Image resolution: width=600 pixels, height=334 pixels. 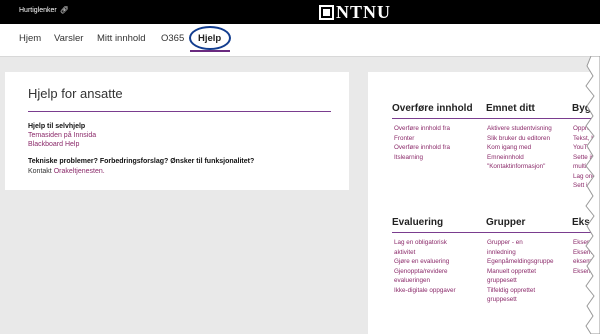 I want to click on ntnu-logo: NTNU, so click(x=355, y=12).